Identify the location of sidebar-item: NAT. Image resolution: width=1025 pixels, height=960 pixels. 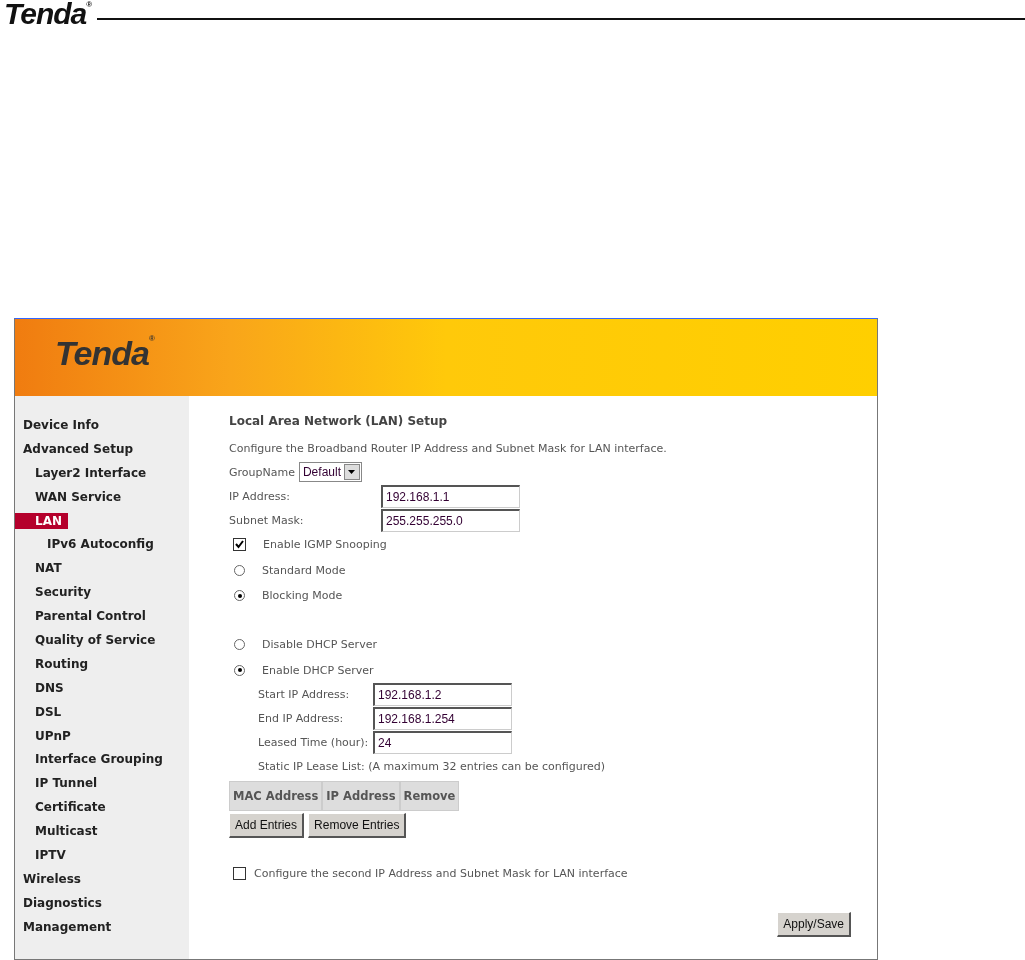
(41, 568).